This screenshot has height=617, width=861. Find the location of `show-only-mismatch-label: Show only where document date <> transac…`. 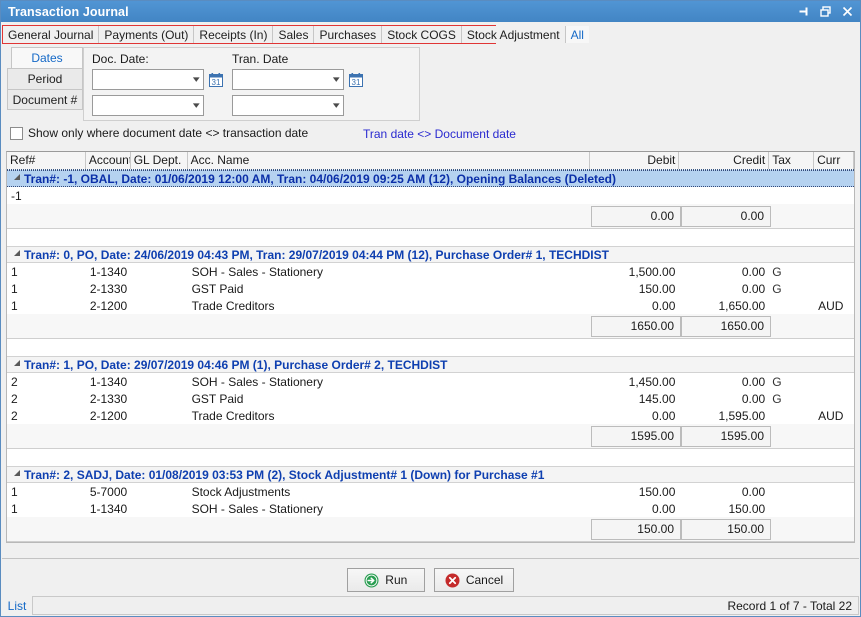

show-only-mismatch-label: Show only where document date <> transac… is located at coordinates (168, 133).